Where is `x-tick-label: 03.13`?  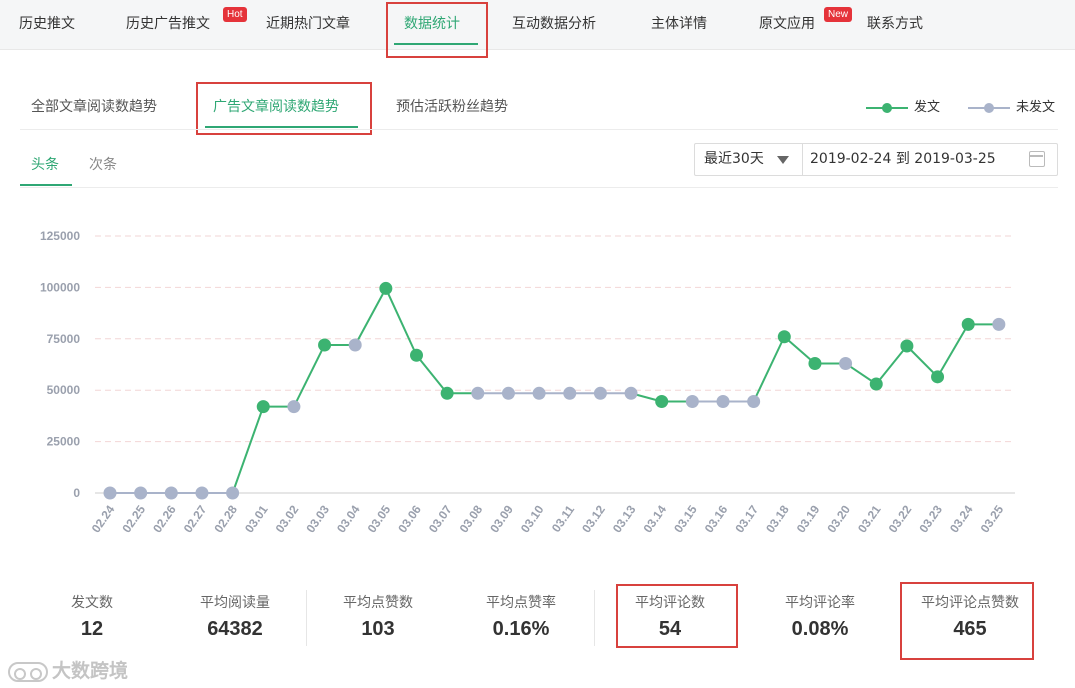 x-tick-label: 03.13 is located at coordinates (624, 518).